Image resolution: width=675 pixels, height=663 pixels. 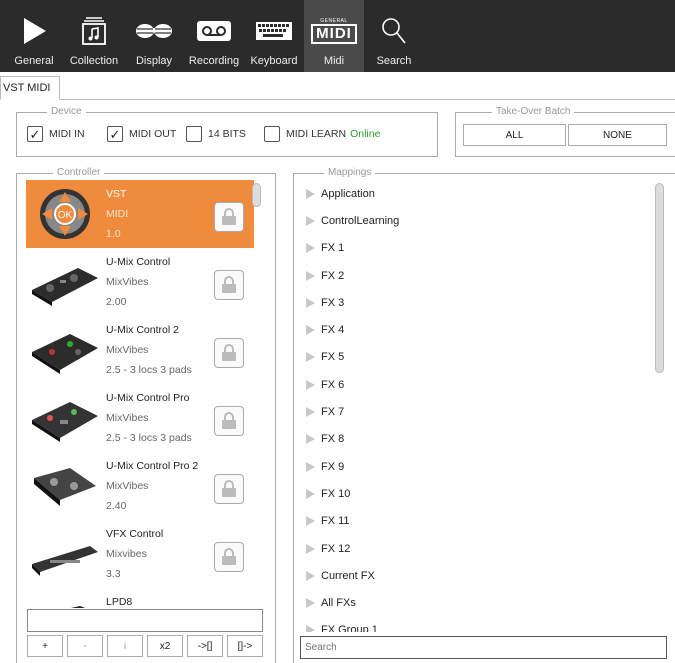 What do you see at coordinates (117, 214) in the screenshot?
I see `controller-maker: MIDI` at bounding box center [117, 214].